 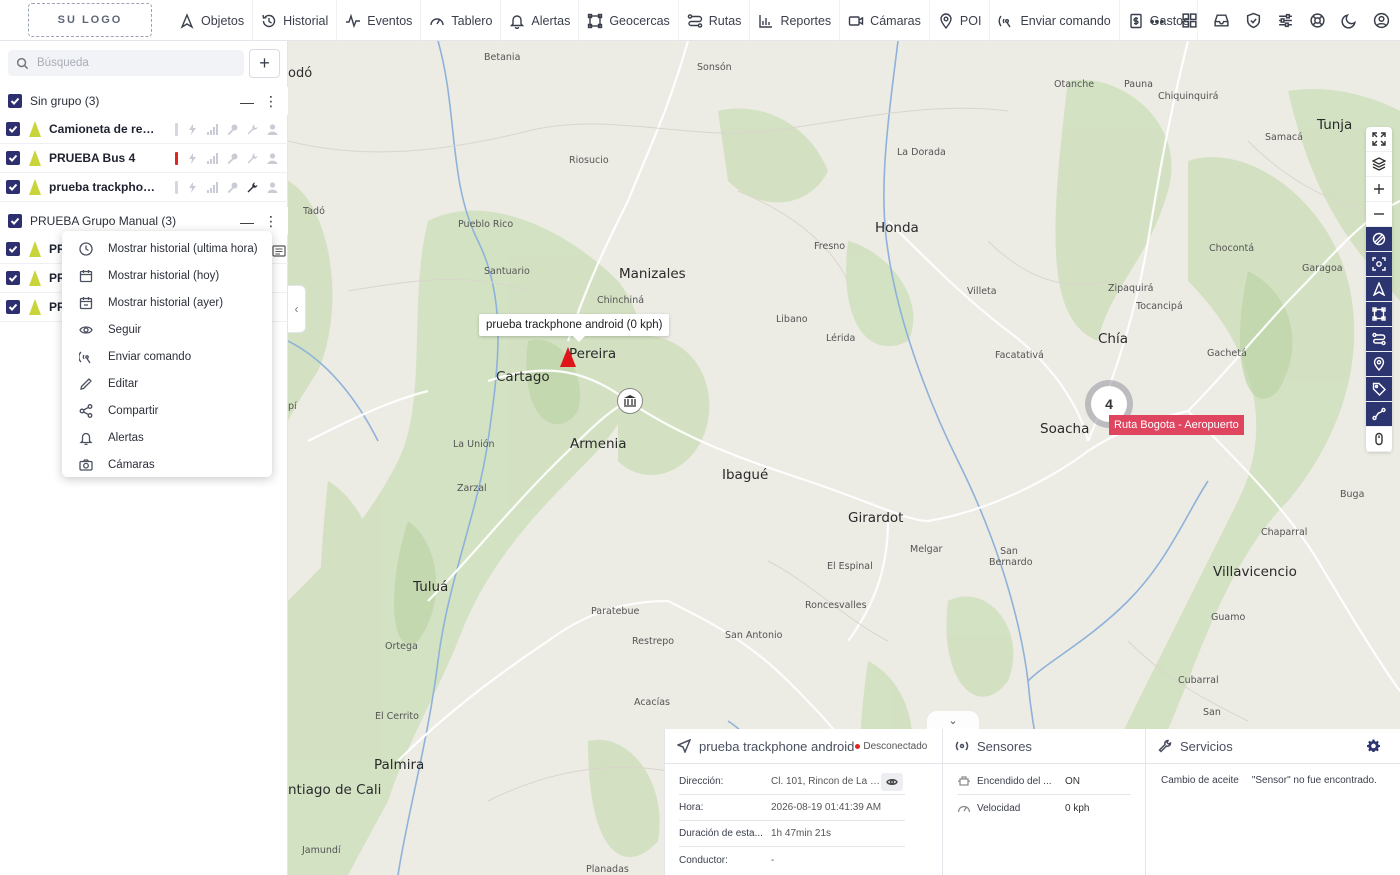 What do you see at coordinates (630, 401) in the screenshot?
I see `poi-bank-icon` at bounding box center [630, 401].